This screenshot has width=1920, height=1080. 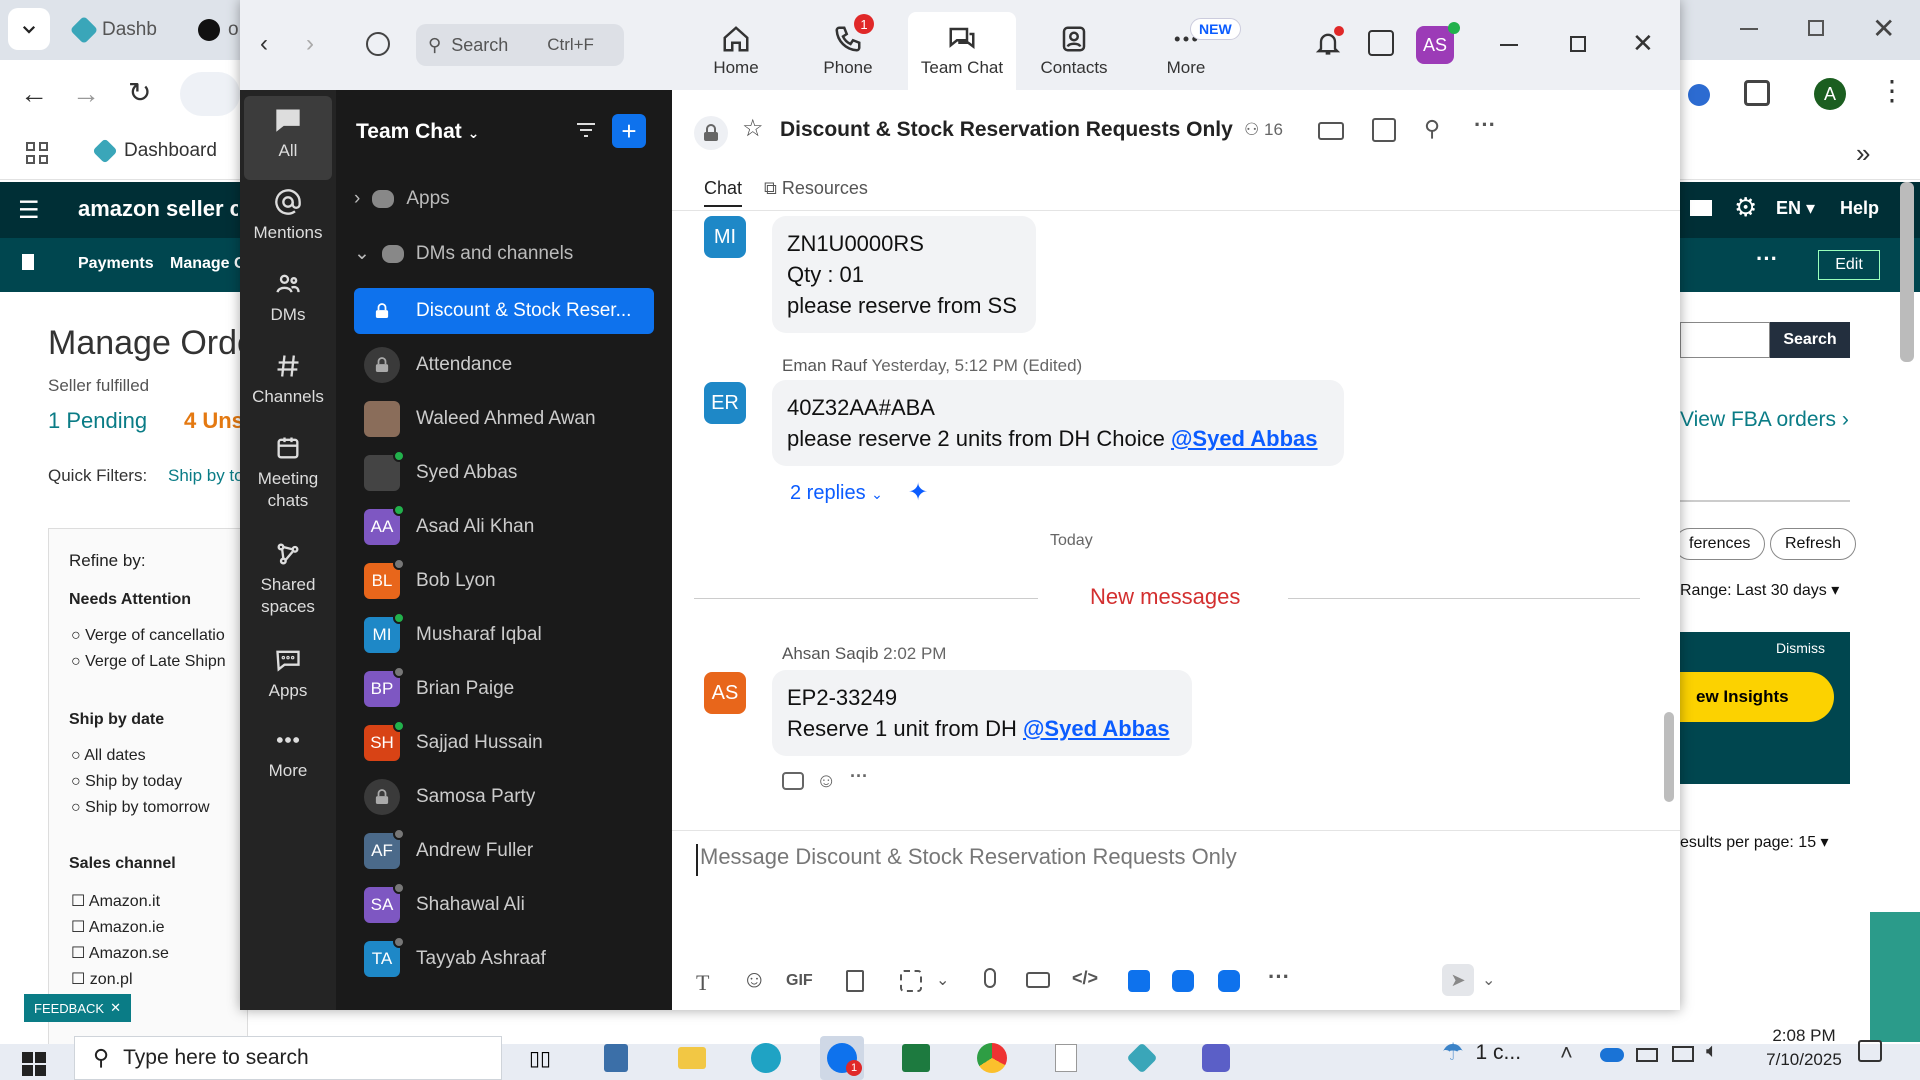 What do you see at coordinates (463, 253) in the screenshot?
I see `section-dms-channels: ⌄ DMs and channels` at bounding box center [463, 253].